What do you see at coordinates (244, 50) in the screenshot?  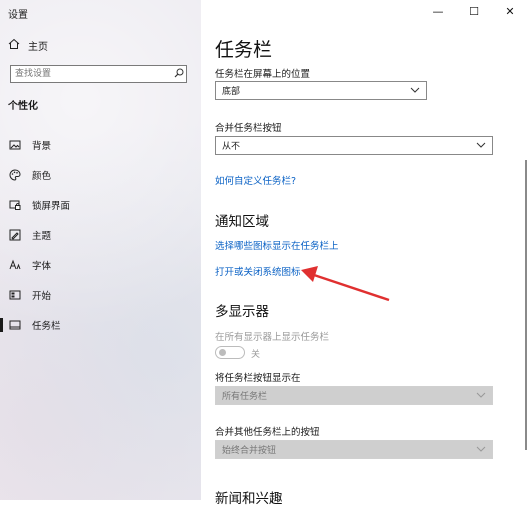 I see `page-title: 任务栏` at bounding box center [244, 50].